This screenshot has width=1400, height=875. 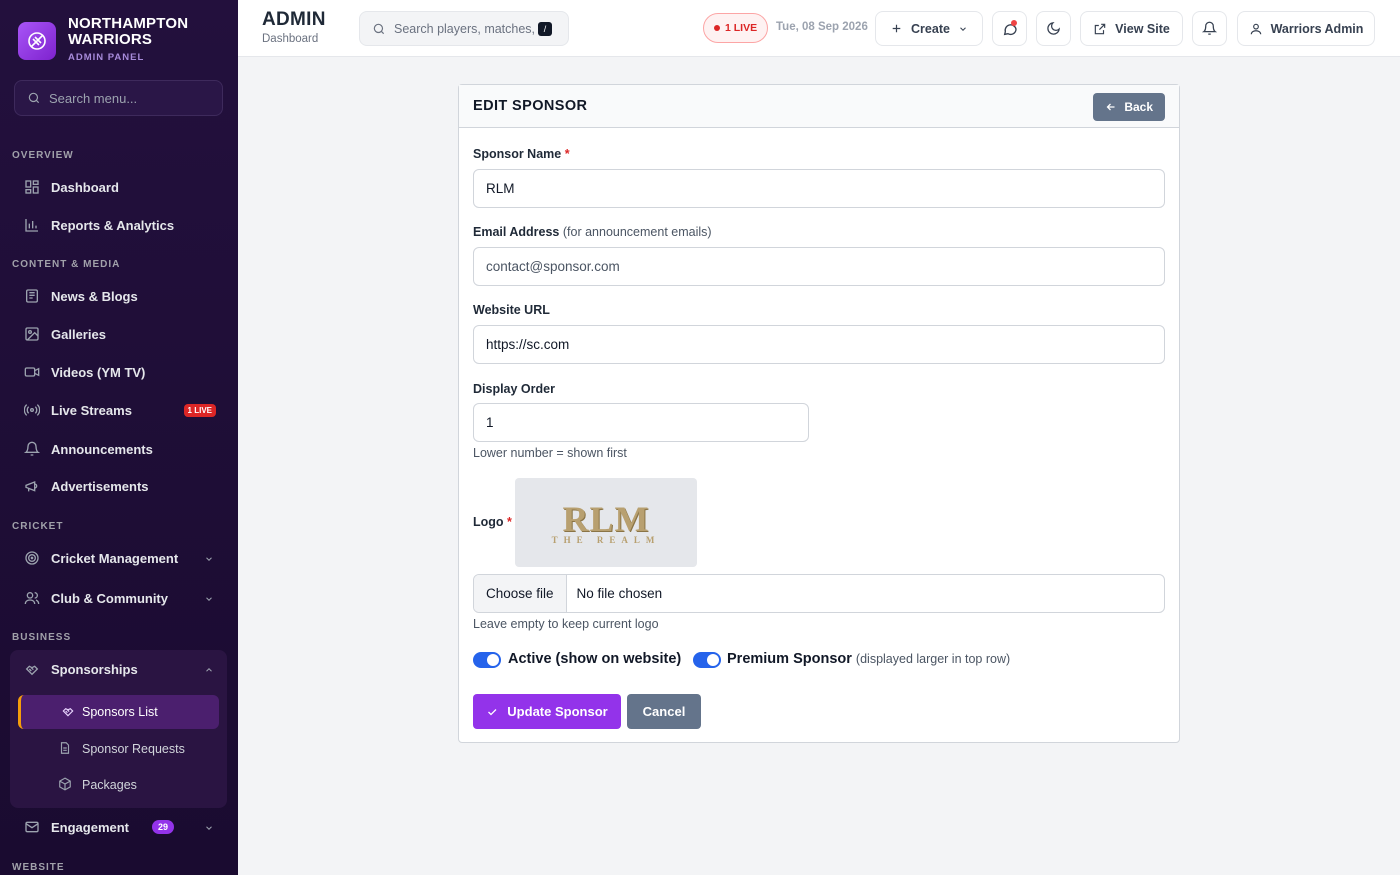 I want to click on section-content: CONTENT & MEDIA, so click(x=66, y=264).